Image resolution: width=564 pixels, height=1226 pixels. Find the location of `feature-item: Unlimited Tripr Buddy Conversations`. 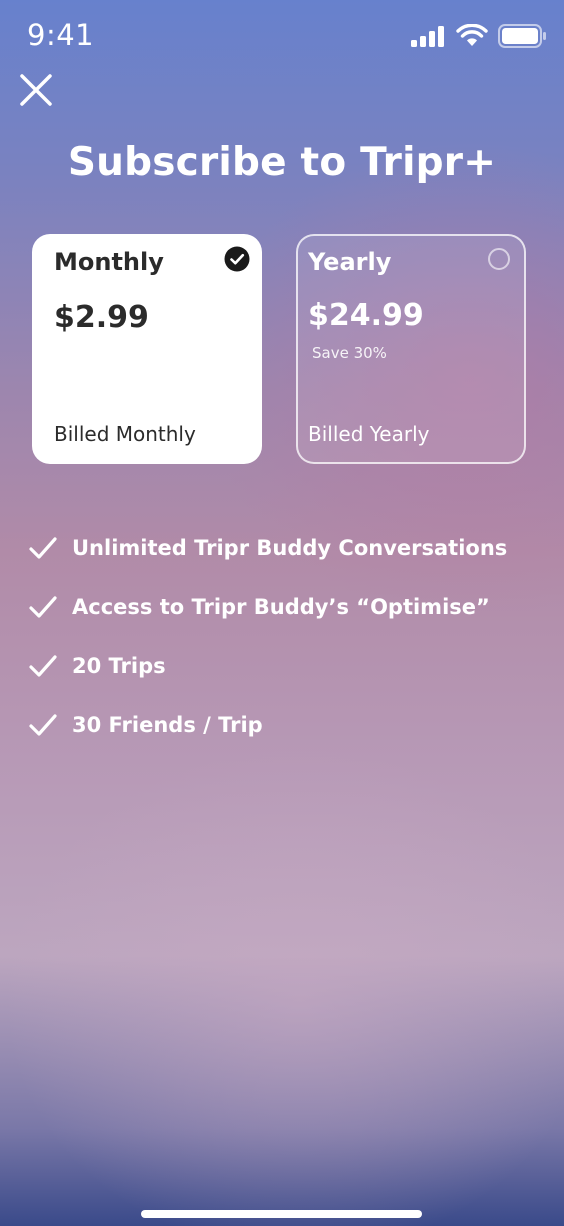

feature-item: Unlimited Tripr Buddy Conversations is located at coordinates (291, 547).